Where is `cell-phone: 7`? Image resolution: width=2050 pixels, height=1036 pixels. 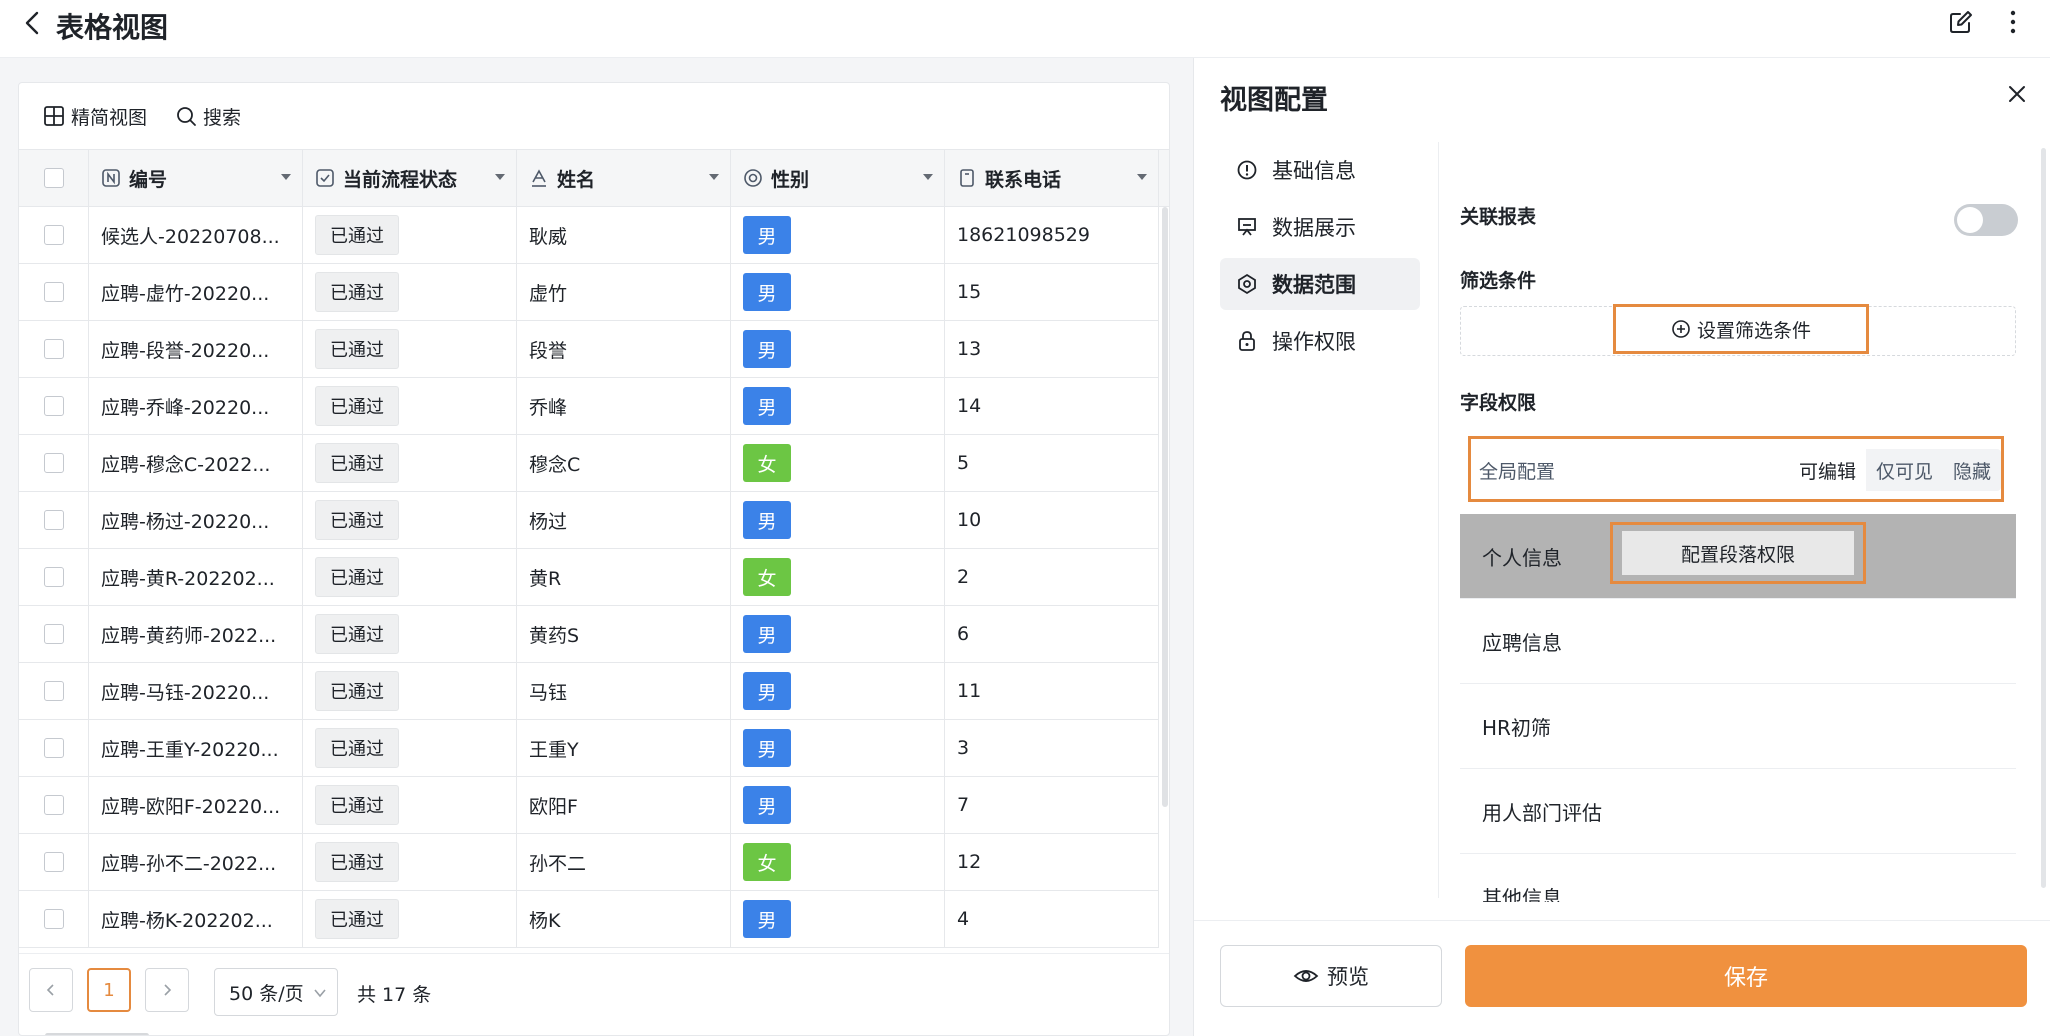
cell-phone: 7 is located at coordinates (1052, 805).